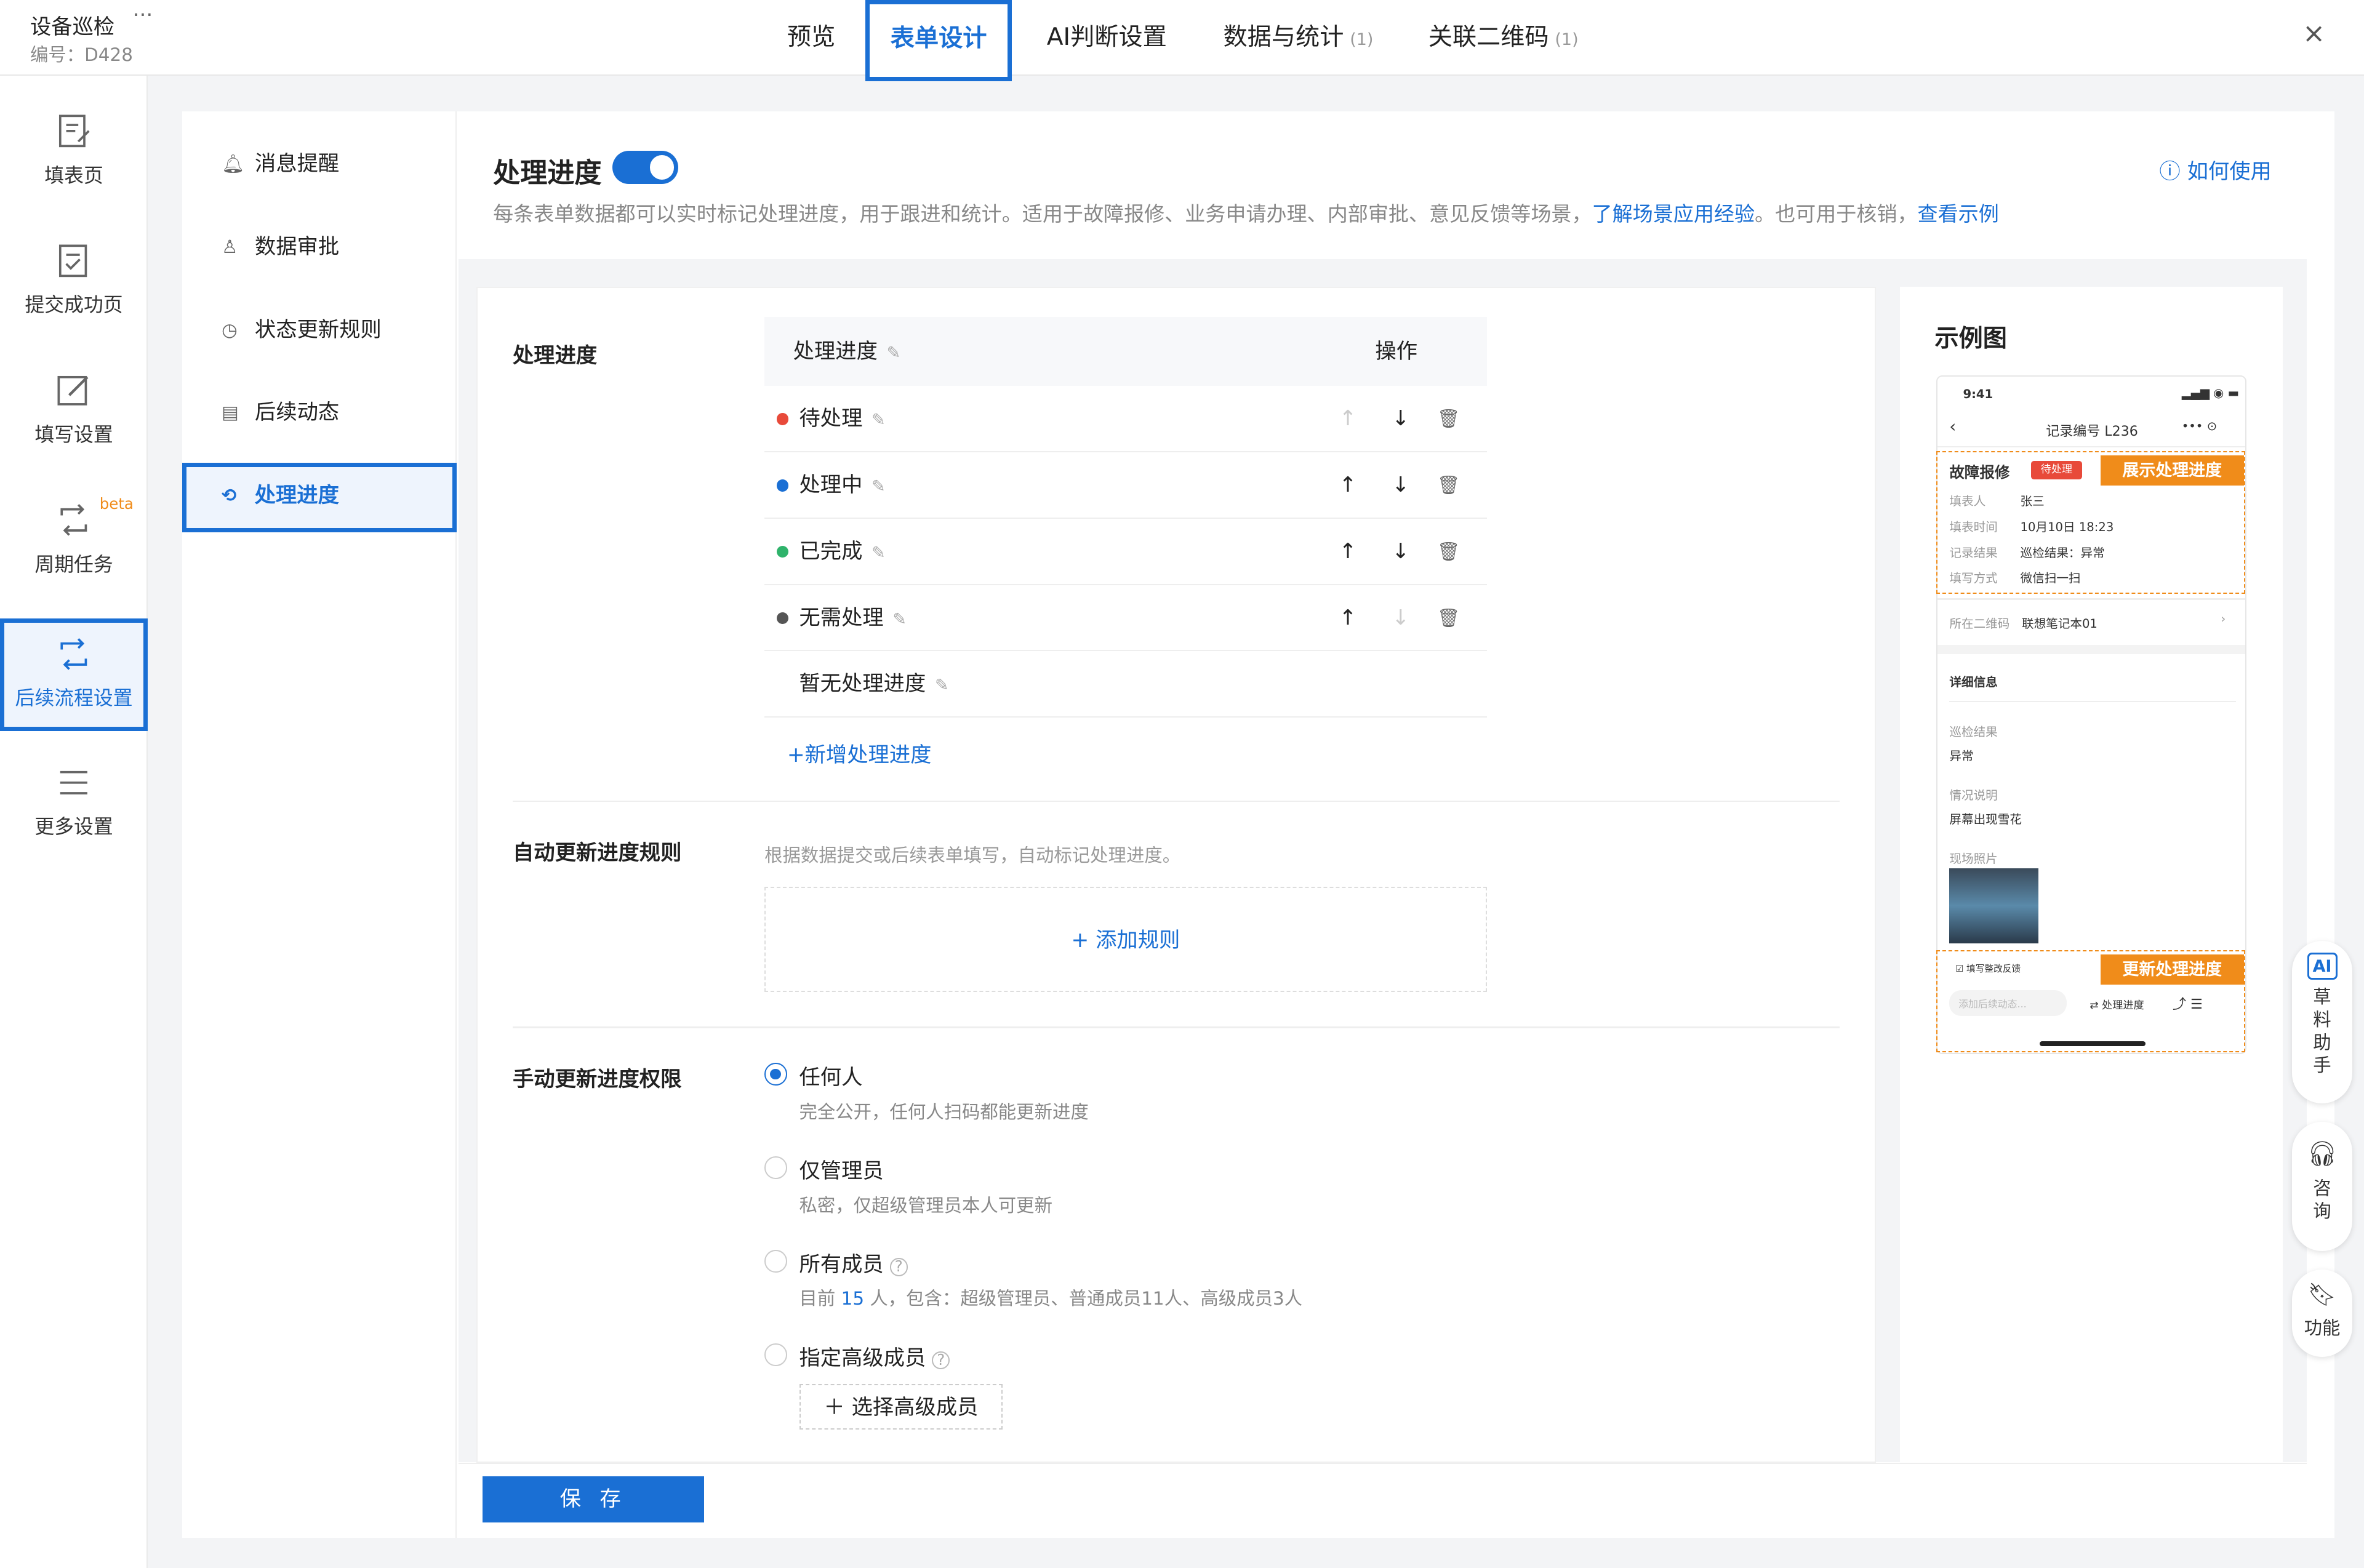  Describe the element at coordinates (1503, 38) in the screenshot. I see `tab-qrcode: 关联二维码(1)` at that location.